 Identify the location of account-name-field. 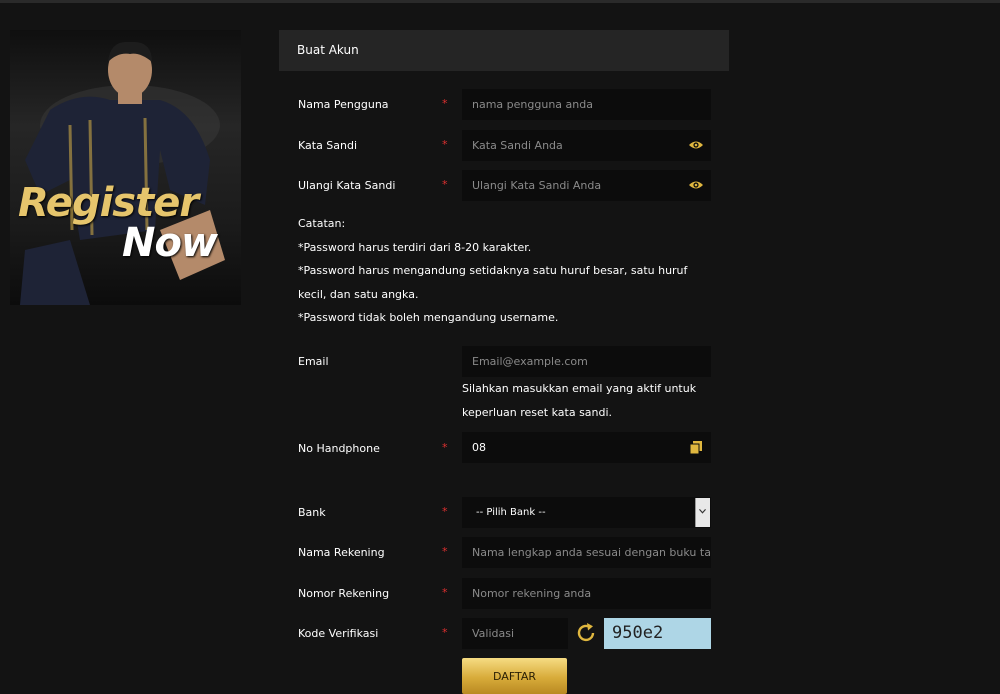
(586, 552).